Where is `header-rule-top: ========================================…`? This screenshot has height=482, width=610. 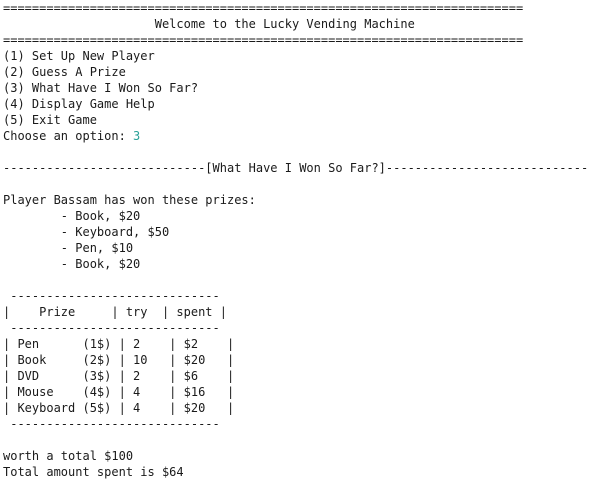 header-rule-top: ========================================… is located at coordinates (263, 8).